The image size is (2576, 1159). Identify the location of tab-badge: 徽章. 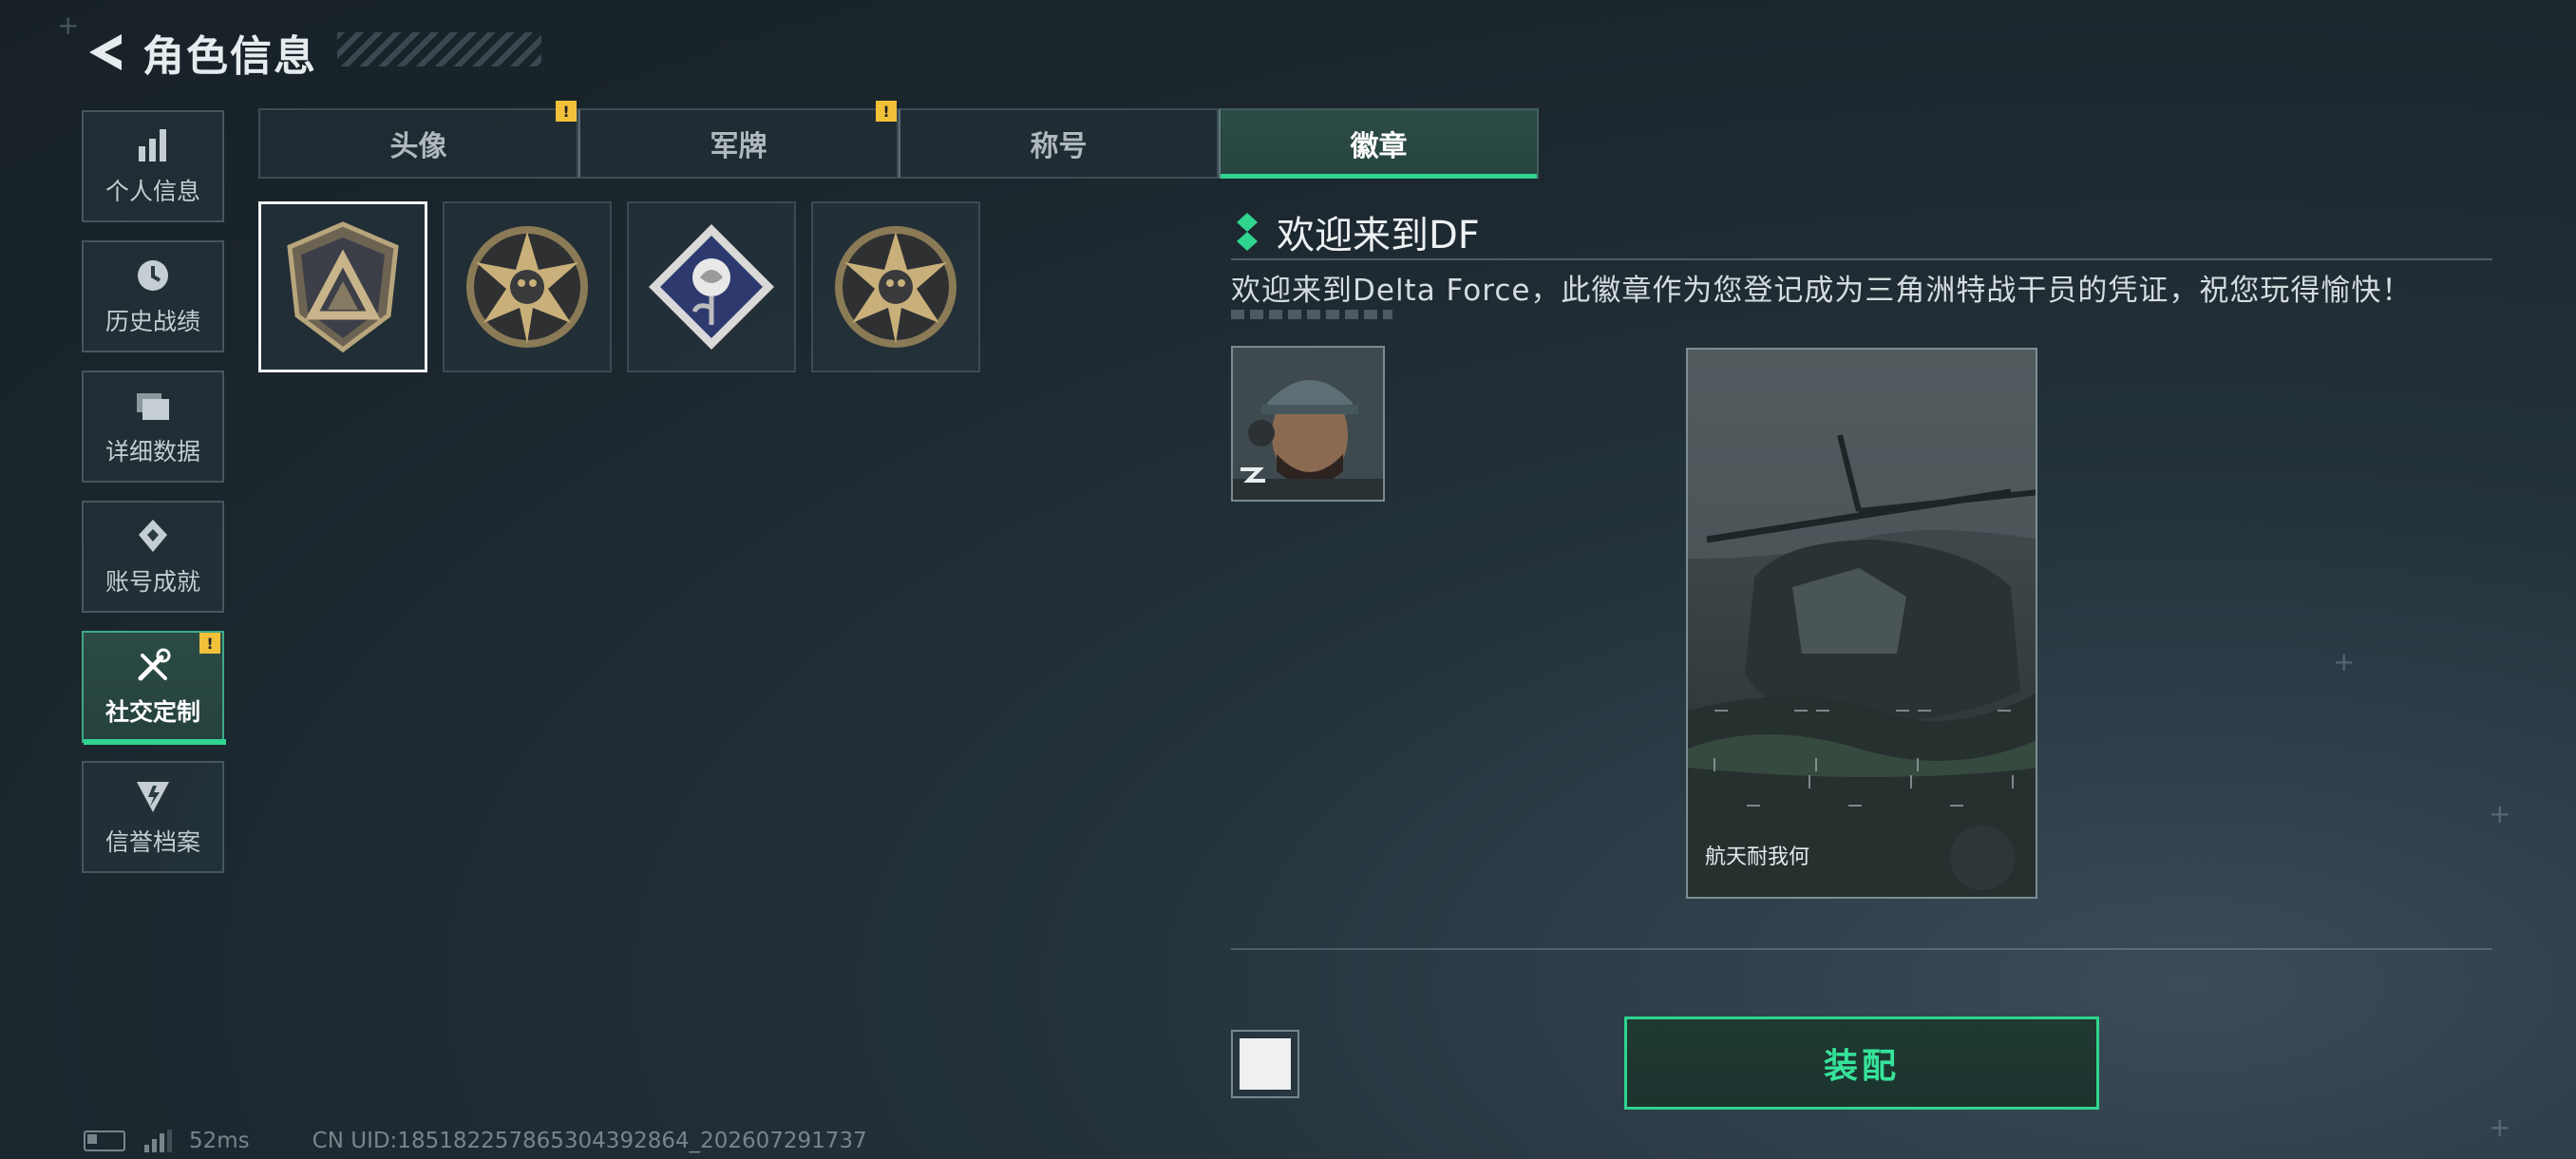
(1379, 143).